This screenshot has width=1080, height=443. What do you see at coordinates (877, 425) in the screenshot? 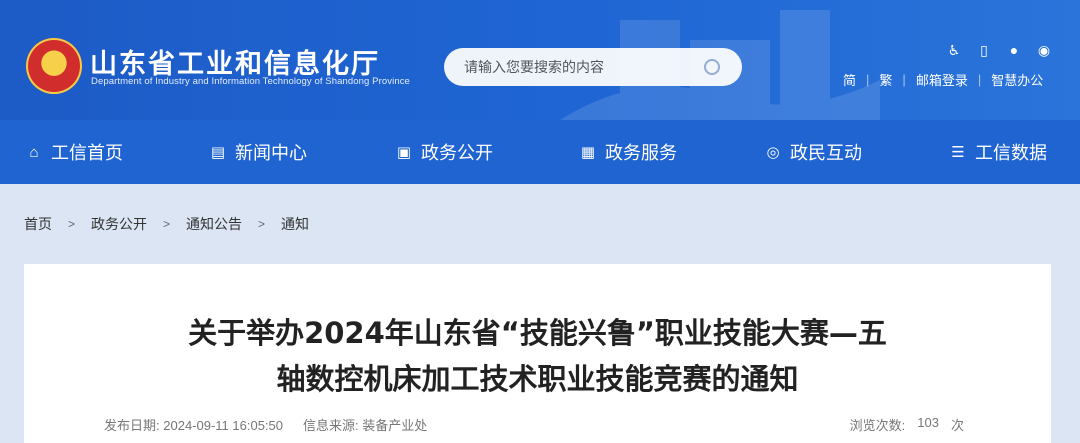
I see `views-label: 浏览次数:` at bounding box center [877, 425].